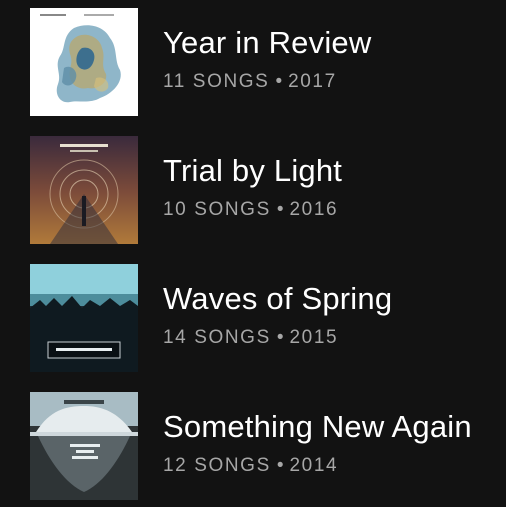  I want to click on album-meta: 14 SONGS • 2015, so click(250, 338).